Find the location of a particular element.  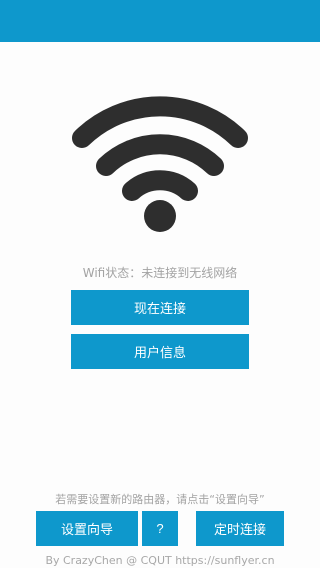

wifi-arc-inner is located at coordinates (160, 185).